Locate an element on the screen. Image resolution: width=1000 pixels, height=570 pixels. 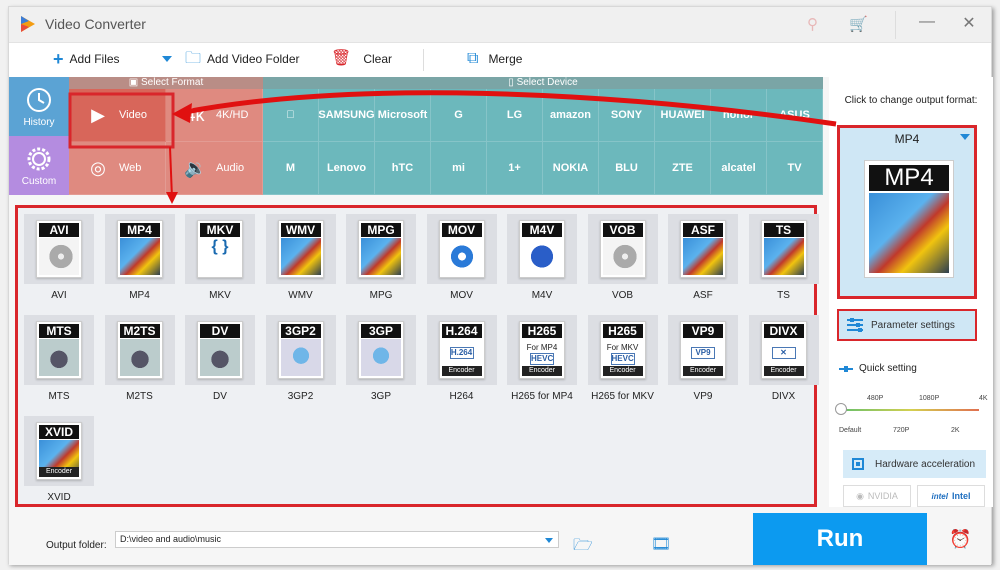
device-huawei: HUAWEI is located at coordinates (683, 115).